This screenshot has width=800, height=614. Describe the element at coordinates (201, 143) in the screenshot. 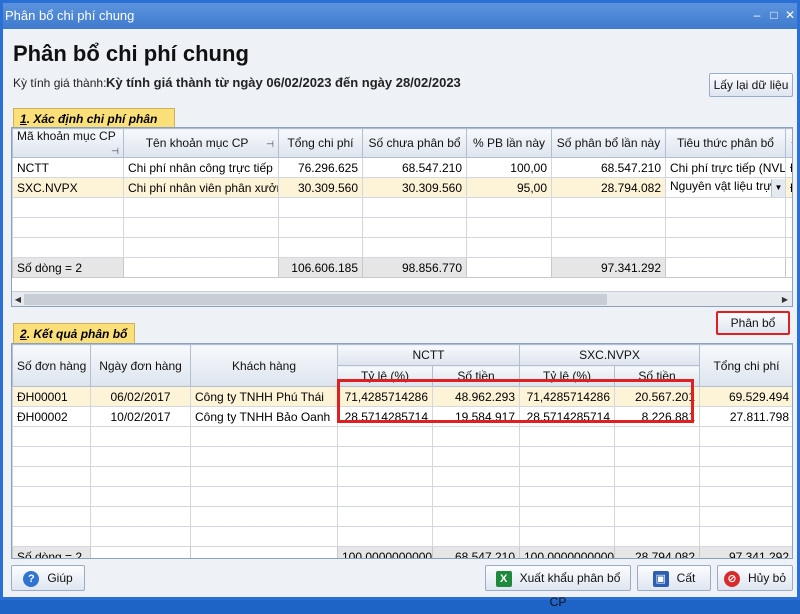

I see `col-header: Tên khoản mục CP ⊣` at that location.